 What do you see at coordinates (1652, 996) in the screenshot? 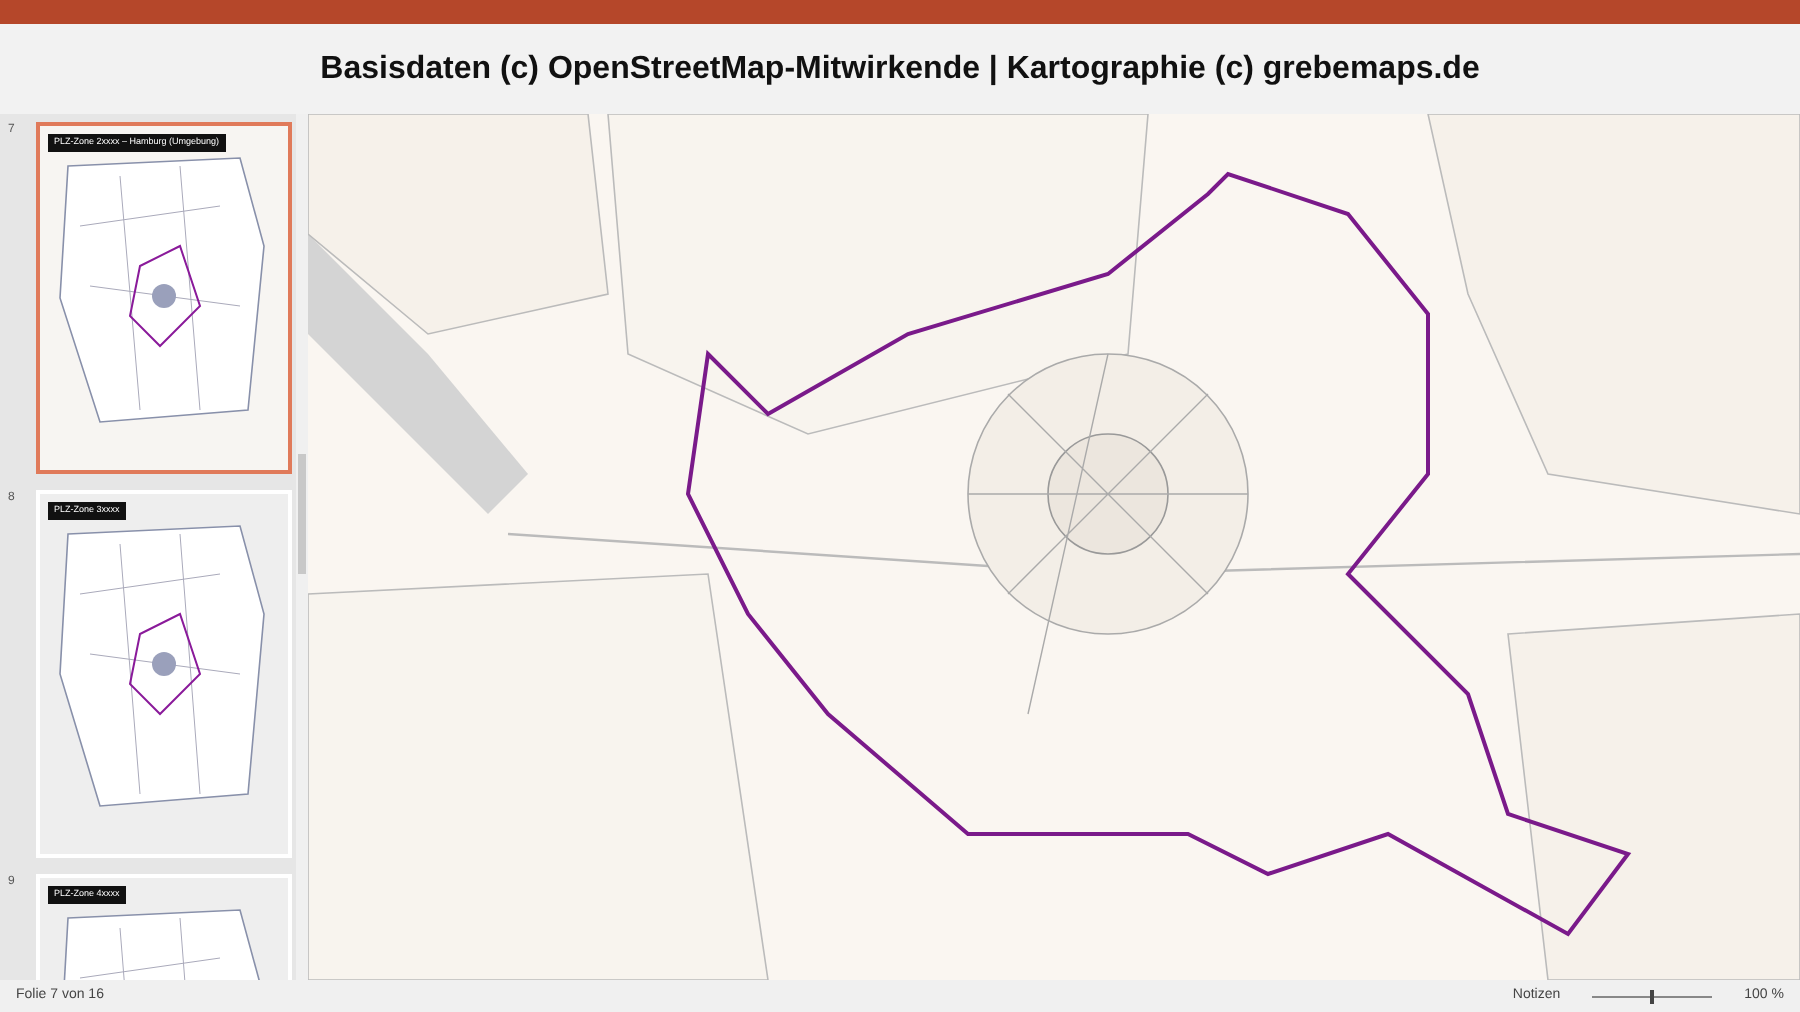
I see `zoom-slider-thumb` at bounding box center [1652, 996].